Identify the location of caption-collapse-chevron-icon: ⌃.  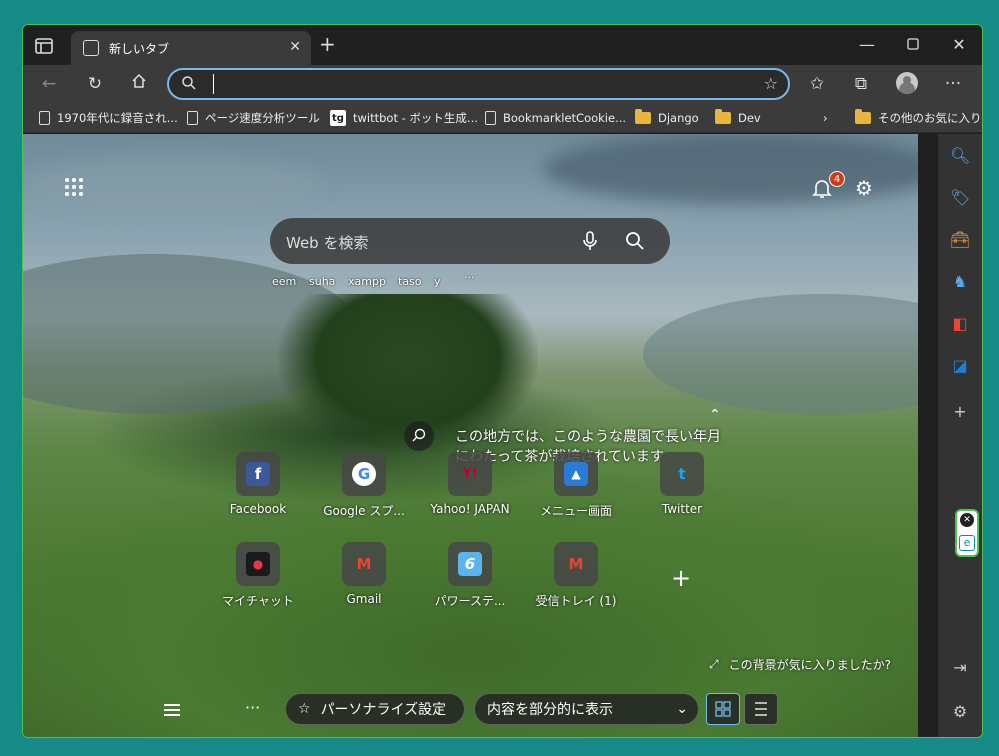
(715, 415).